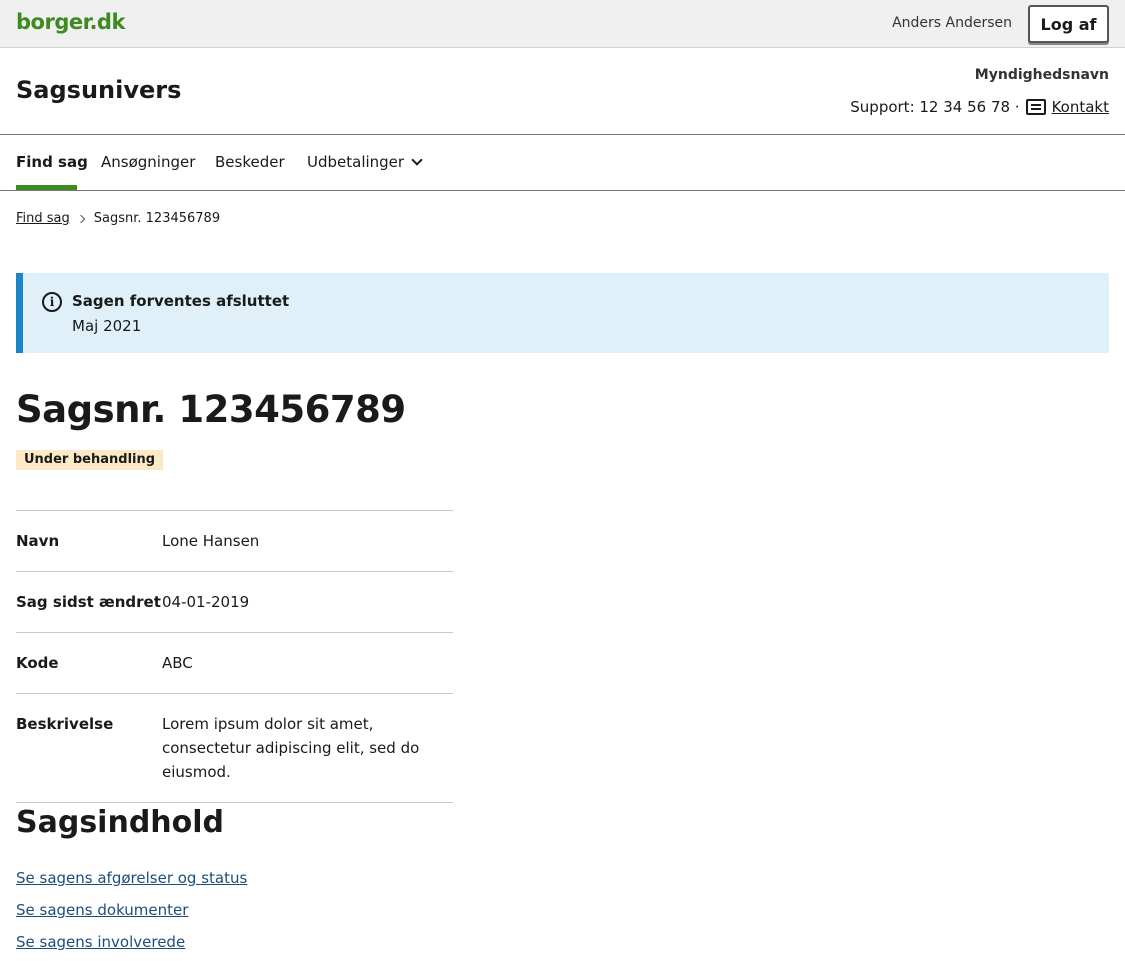 This screenshot has height=961, width=1125. What do you see at coordinates (211, 409) in the screenshot?
I see `page-title: Sagsnr. 123456789` at bounding box center [211, 409].